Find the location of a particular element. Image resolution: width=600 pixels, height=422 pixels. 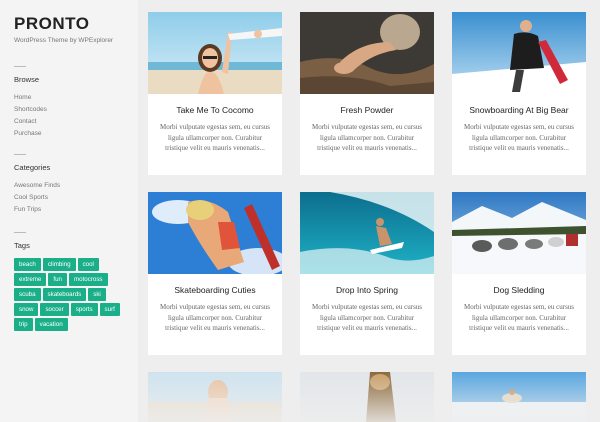

post-title: Drop Into Spring is located at coordinates (367, 290).